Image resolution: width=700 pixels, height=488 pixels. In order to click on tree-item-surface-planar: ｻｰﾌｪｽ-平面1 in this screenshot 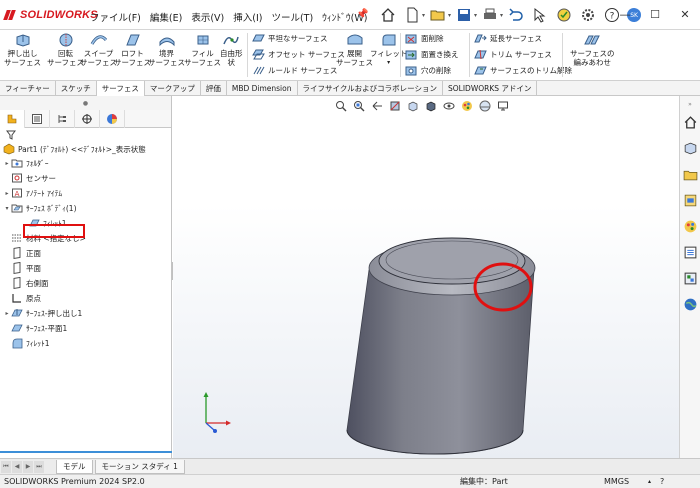, I will do `click(39, 328)`.